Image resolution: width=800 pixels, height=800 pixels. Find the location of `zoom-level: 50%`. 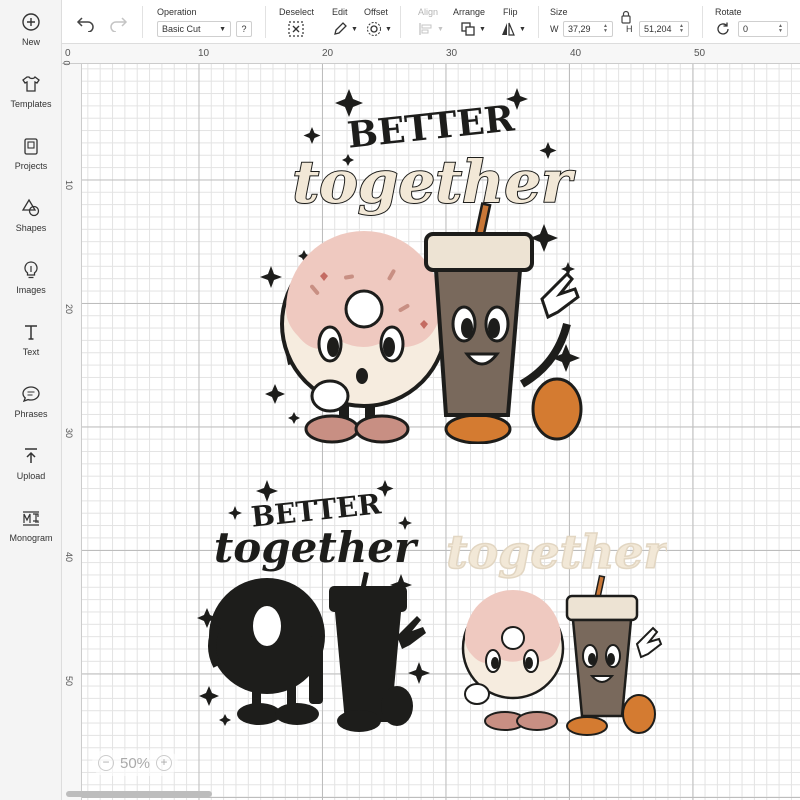

zoom-level: 50% is located at coordinates (135, 763).